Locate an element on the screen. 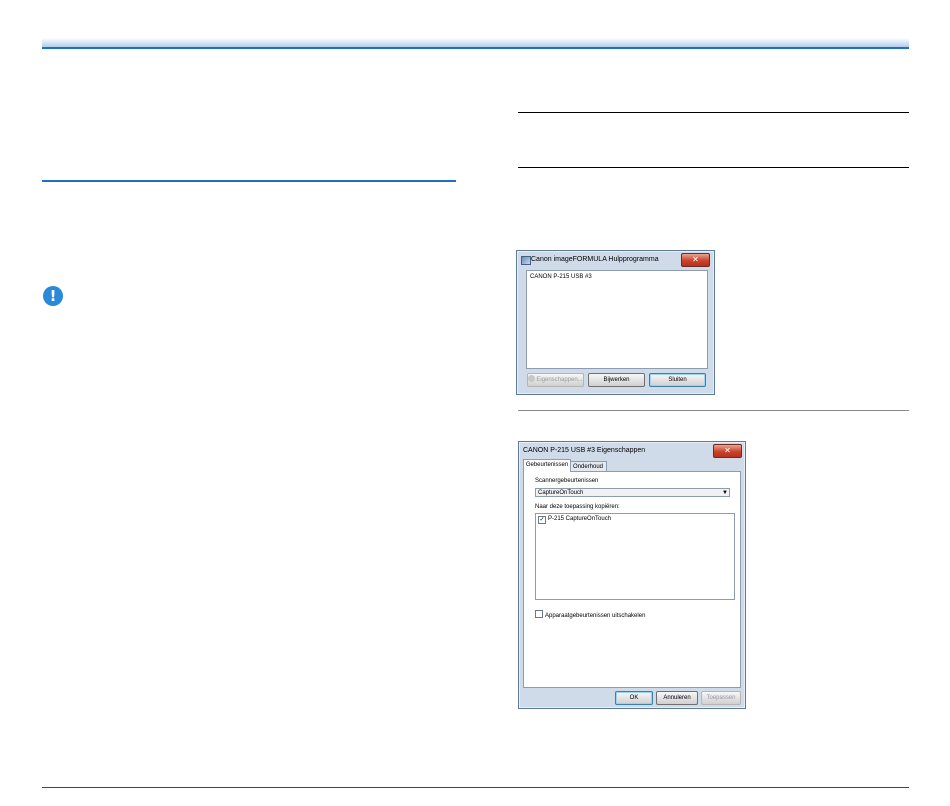  ok-button: OK is located at coordinates (634, 698).